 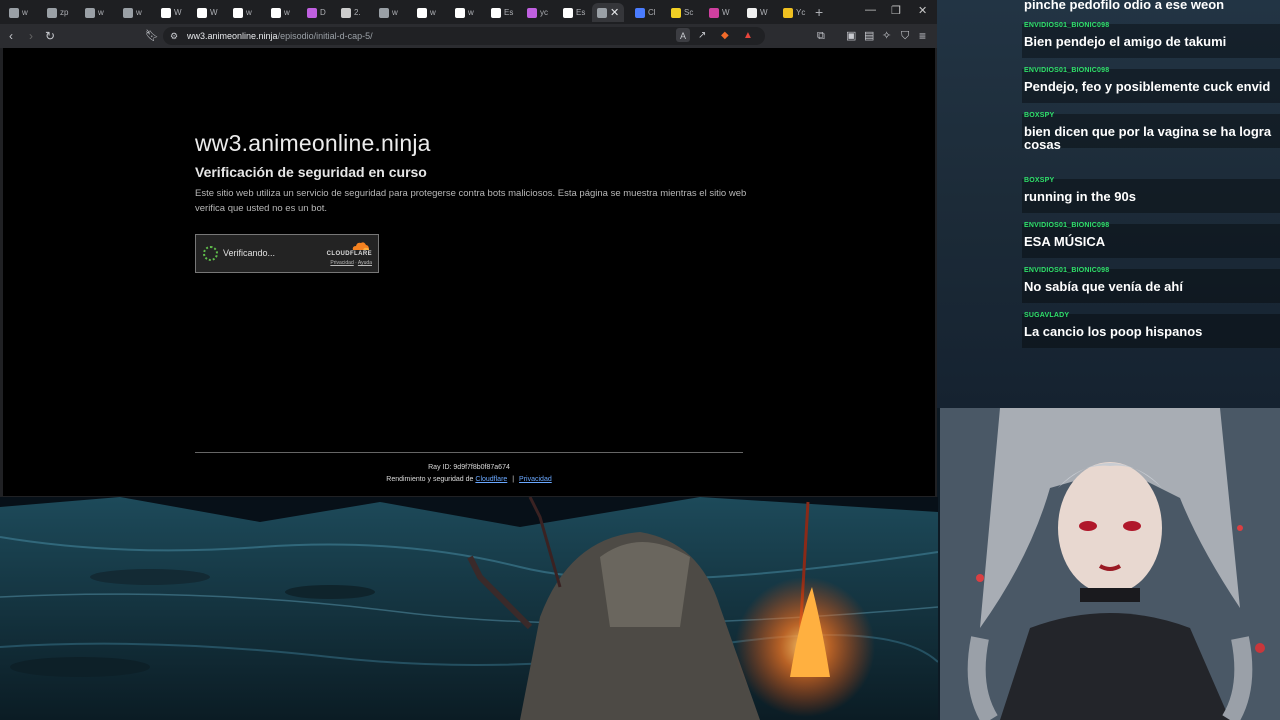 What do you see at coordinates (365, 263) in the screenshot?
I see `widget-help-link: Ayuda` at bounding box center [365, 263].